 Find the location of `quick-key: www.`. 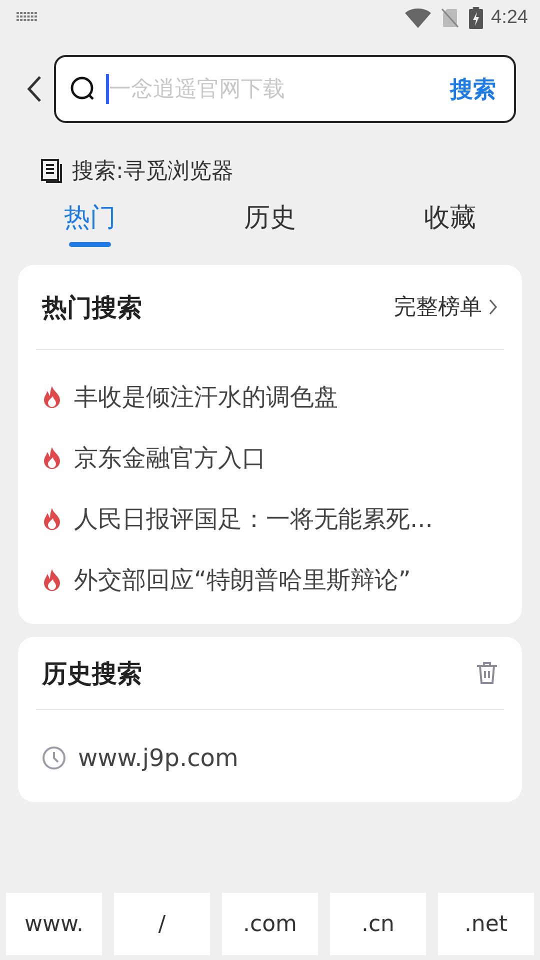

quick-key: www. is located at coordinates (54, 924).